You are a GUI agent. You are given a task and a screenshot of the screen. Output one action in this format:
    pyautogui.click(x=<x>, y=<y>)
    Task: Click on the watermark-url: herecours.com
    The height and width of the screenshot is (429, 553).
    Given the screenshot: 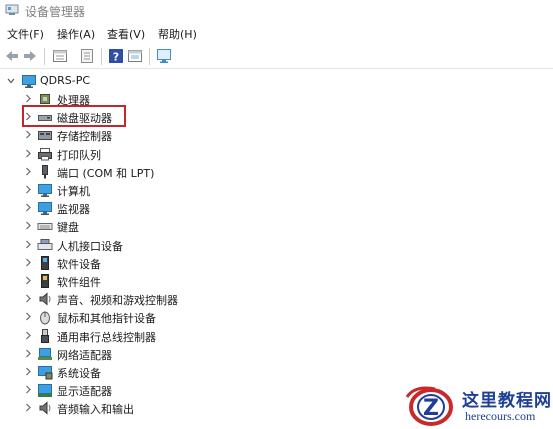 What is the action you would take?
    pyautogui.click(x=500, y=416)
    